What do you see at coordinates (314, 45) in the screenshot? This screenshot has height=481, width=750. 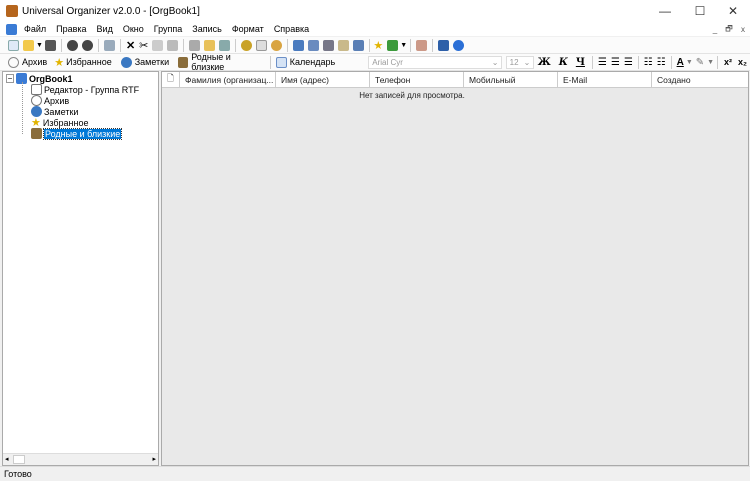 I see `record-edit-icon` at bounding box center [314, 45].